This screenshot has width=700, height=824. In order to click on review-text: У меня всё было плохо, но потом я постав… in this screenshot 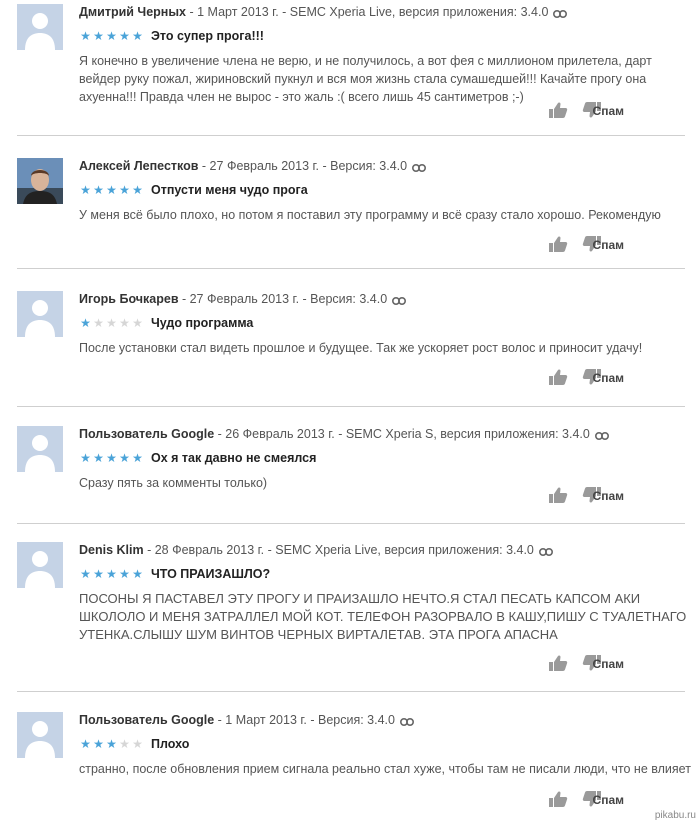, I will do `click(370, 215)`.